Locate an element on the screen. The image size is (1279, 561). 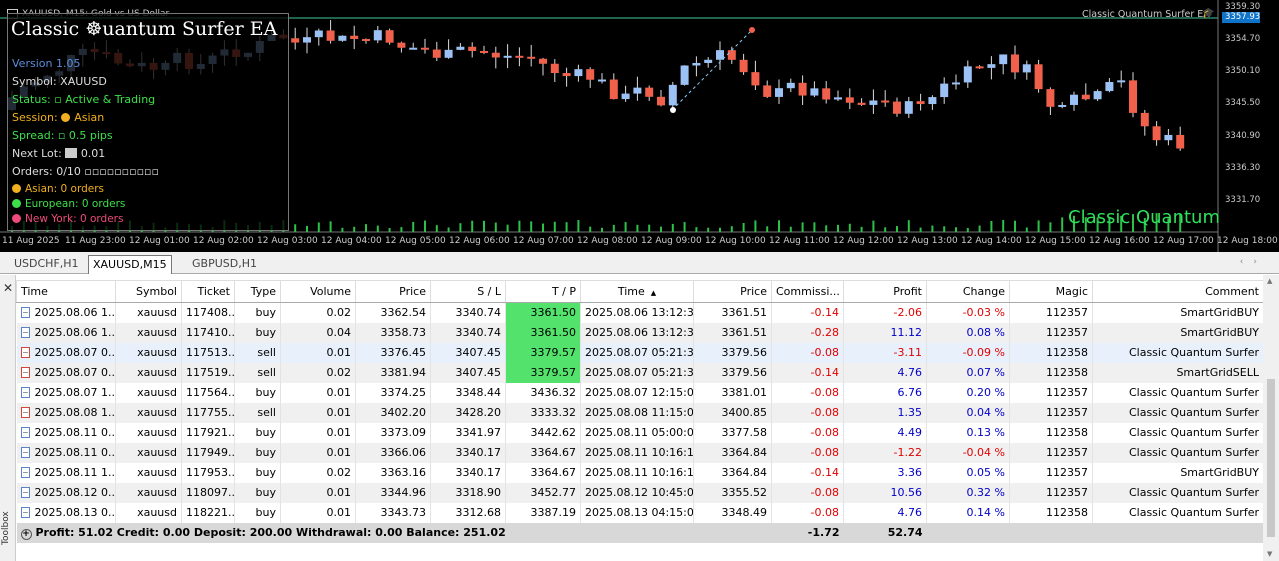
order-icon is located at coordinates (25, 372).